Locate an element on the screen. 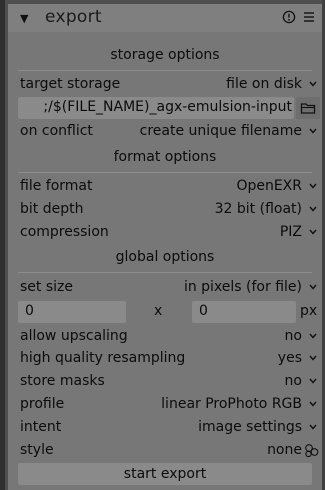 This screenshot has width=325, height=490. style-label: style is located at coordinates (37, 450).